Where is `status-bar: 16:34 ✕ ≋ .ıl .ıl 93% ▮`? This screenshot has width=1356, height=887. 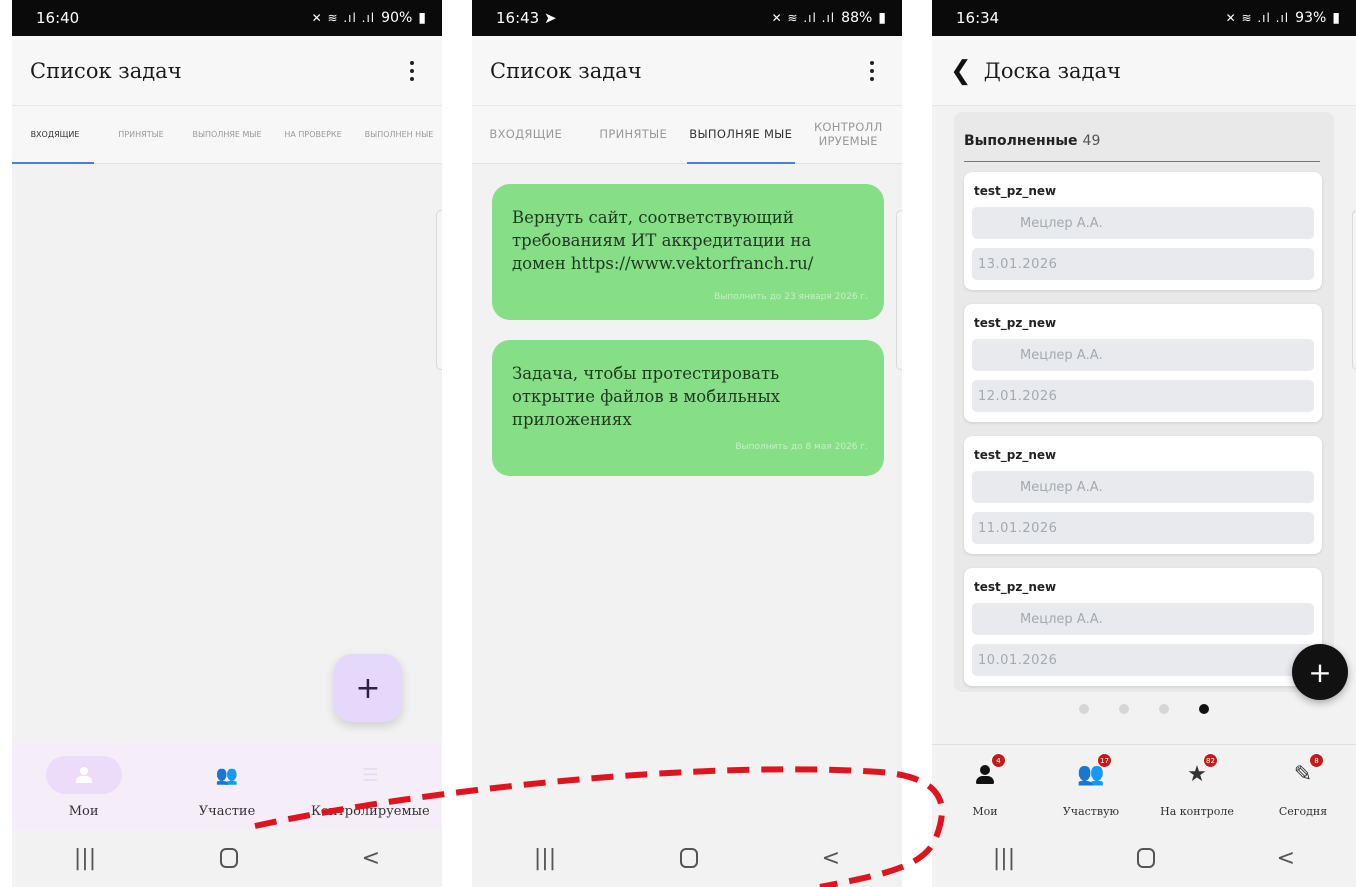 status-bar: 16:34 ✕ ≋ .ıl .ıl 93% ▮ is located at coordinates (1144, 18).